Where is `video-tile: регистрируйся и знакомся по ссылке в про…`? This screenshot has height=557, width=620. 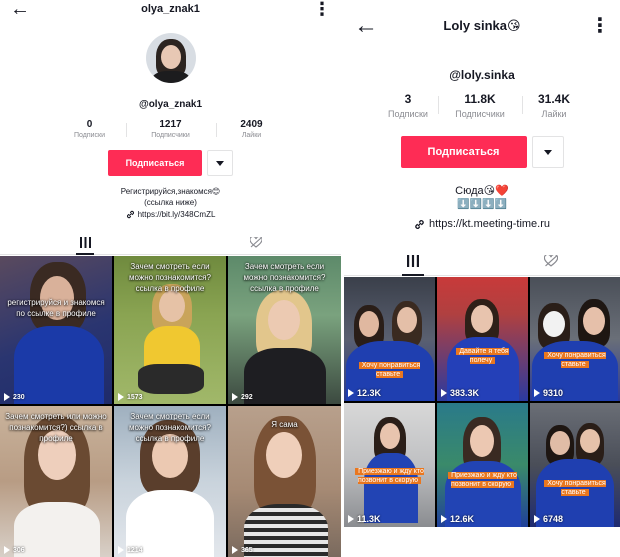 video-tile: регистрируйся и знакомся по ссылке в про… is located at coordinates (56, 330).